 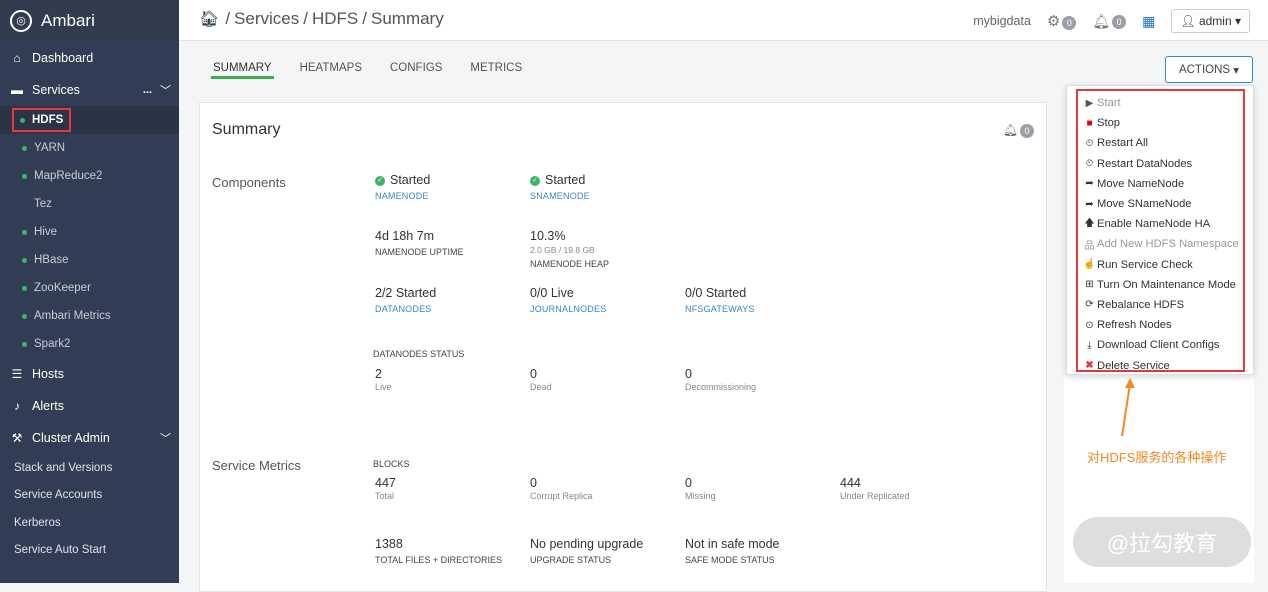 I want to click on snamenode-link: SNAMENODE, so click(x=560, y=196).